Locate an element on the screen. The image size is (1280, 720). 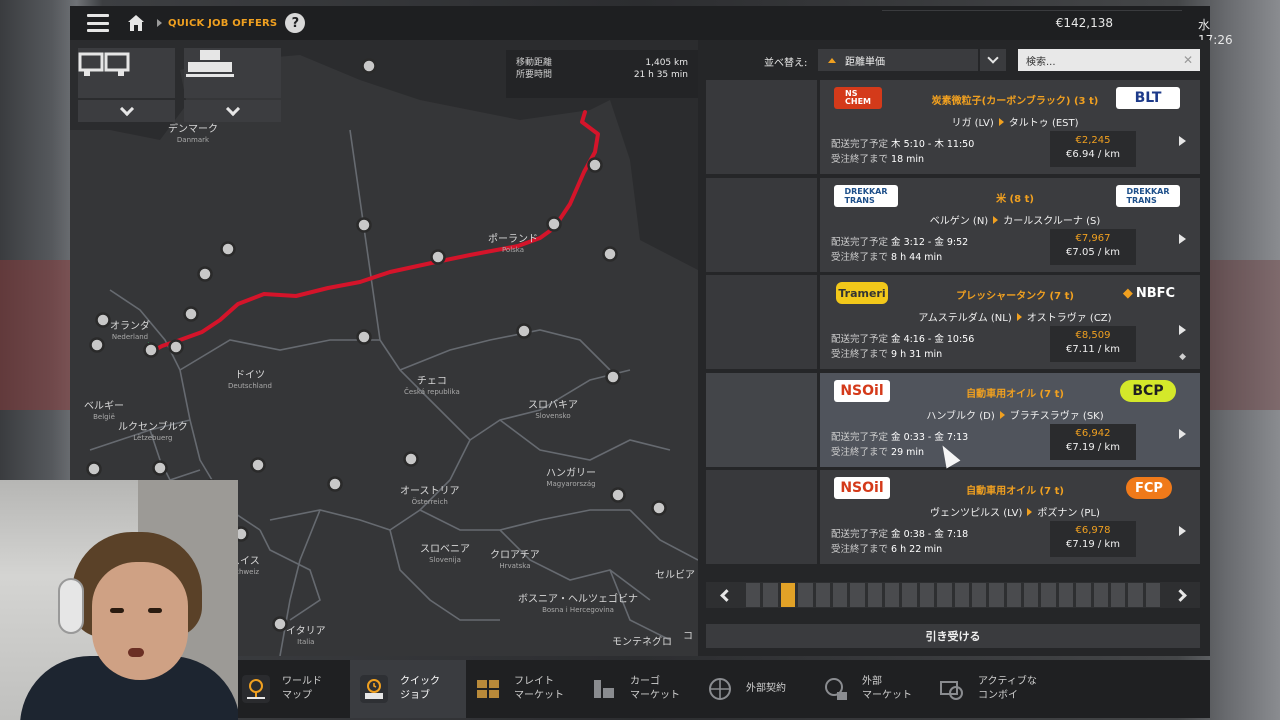
job-times: 配送完了予定 木 5:10 - 木 11:50 受注終了まで 18 min is located at coordinates (903, 152).